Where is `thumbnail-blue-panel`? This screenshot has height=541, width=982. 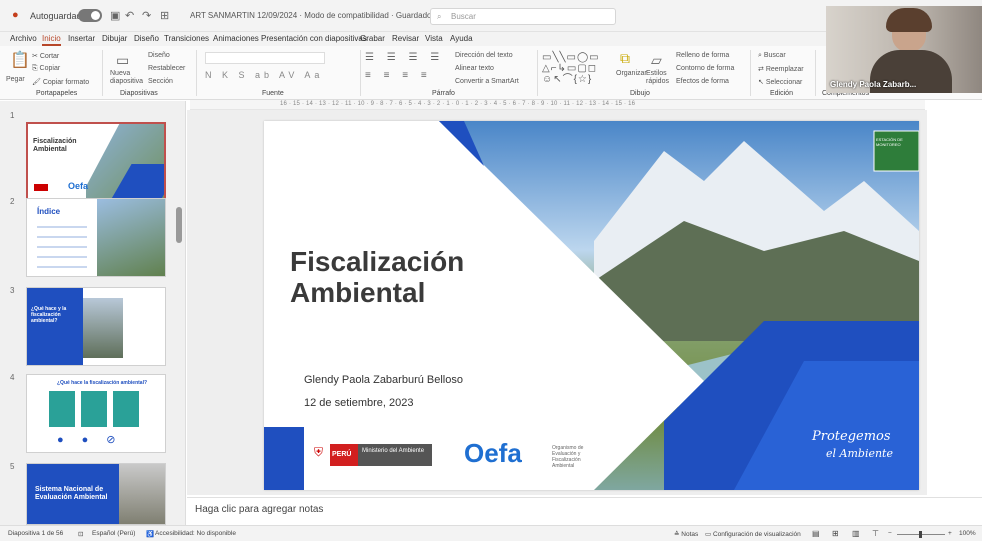
thumbnail-blue-panel is located at coordinates (55, 326).